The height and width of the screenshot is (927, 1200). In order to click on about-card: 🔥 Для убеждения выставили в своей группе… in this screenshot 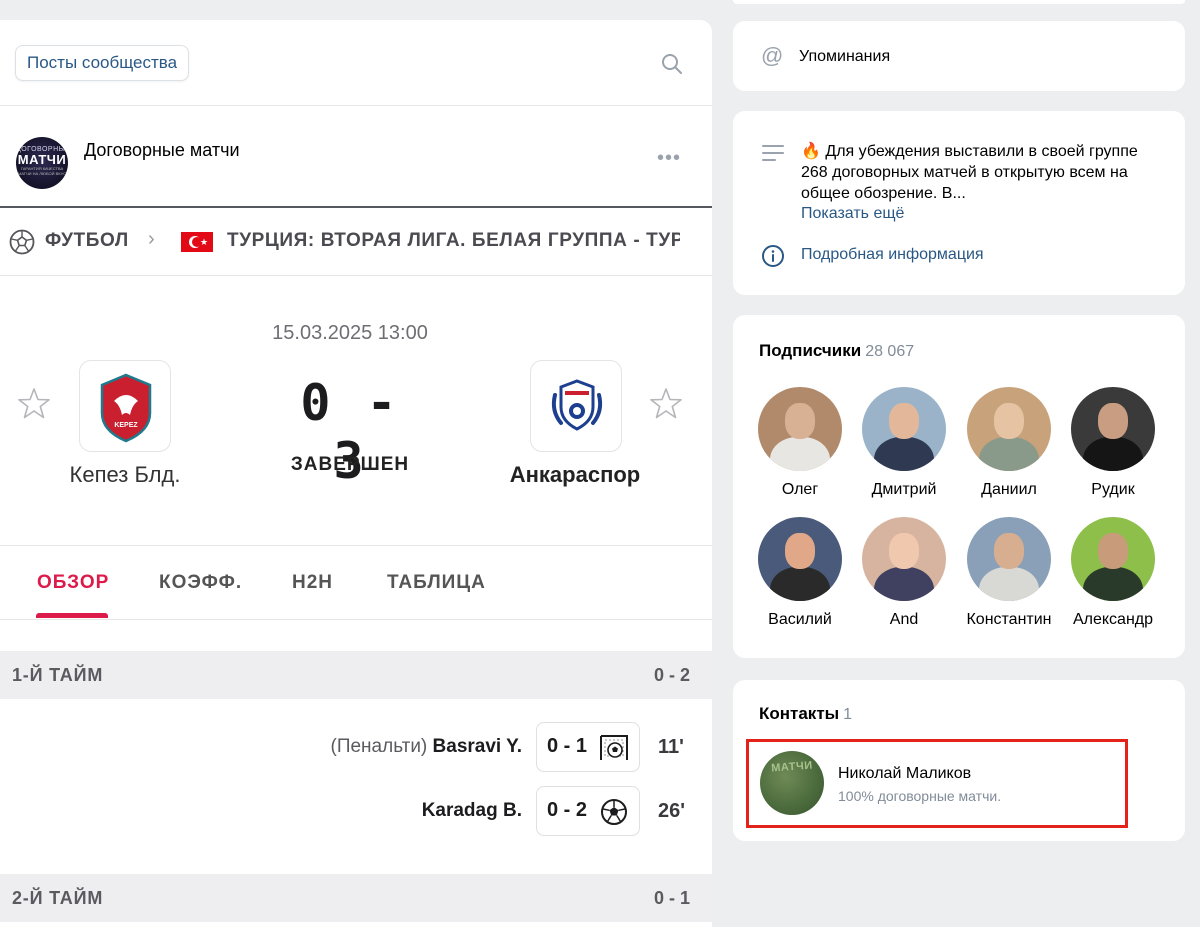, I will do `click(959, 203)`.